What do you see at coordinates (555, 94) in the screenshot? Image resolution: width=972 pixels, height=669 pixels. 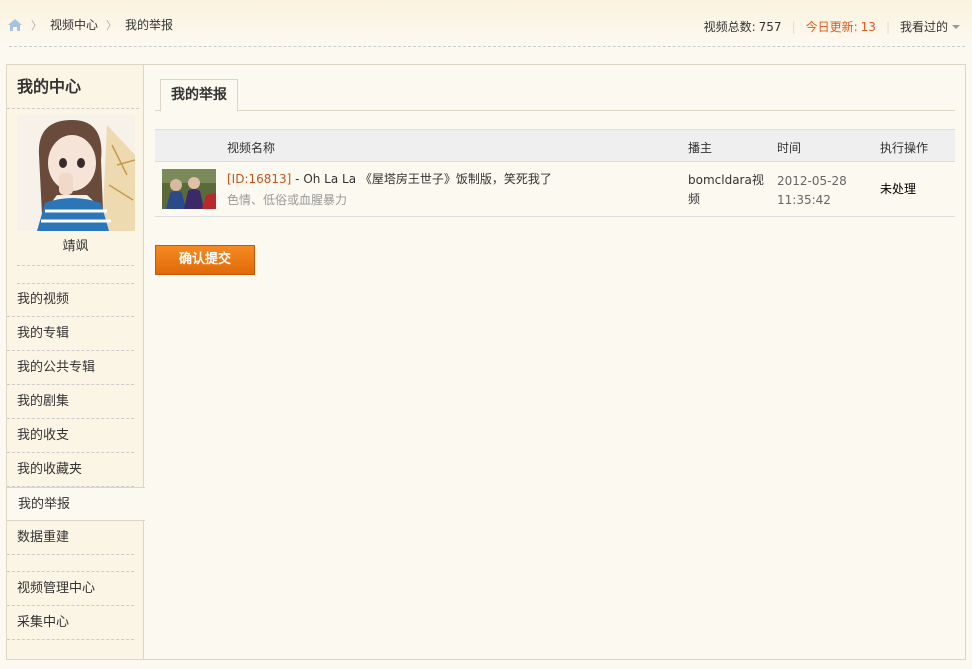 I see `tab-bar: 我的举报` at bounding box center [555, 94].